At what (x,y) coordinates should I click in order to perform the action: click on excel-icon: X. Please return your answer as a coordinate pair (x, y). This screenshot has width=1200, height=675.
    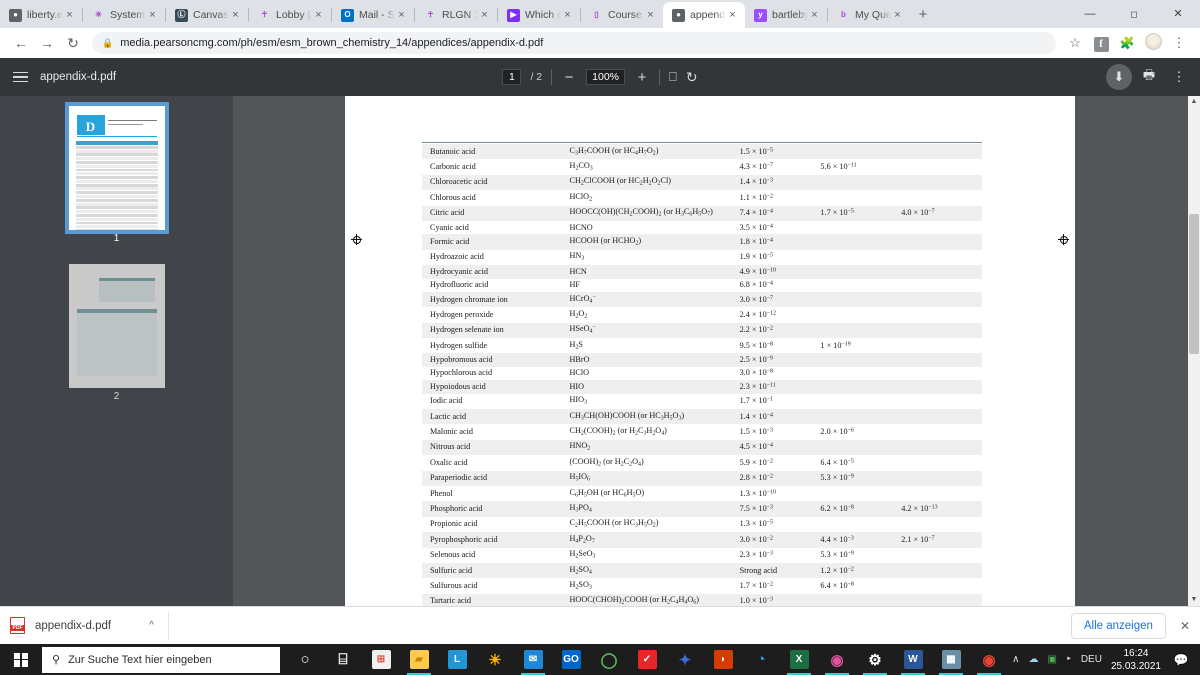
    Looking at the image, I should click on (799, 659).